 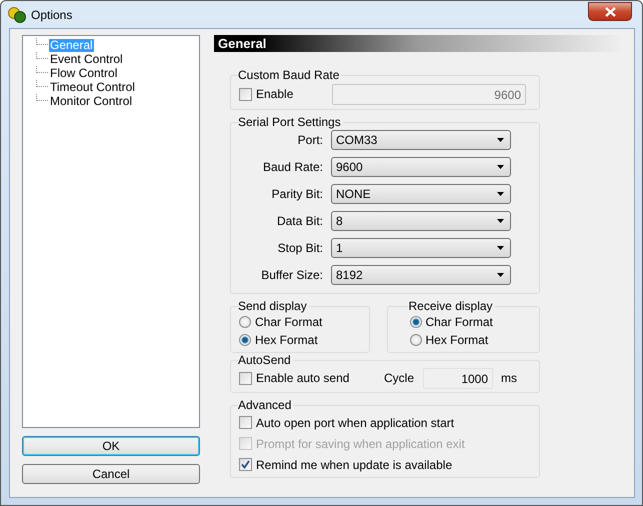 I want to click on dropdown: NONE, so click(x=421, y=194).